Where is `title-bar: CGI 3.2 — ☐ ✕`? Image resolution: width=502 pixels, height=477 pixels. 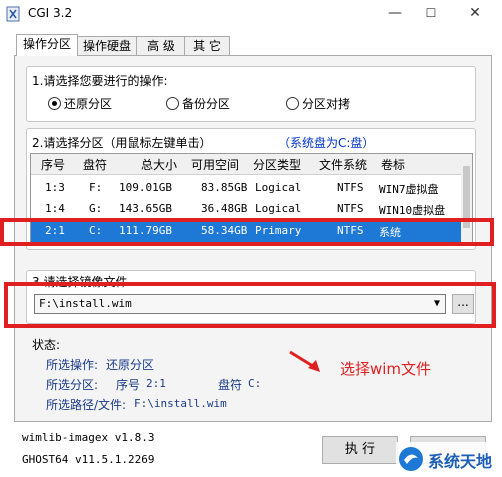 title-bar: CGI 3.2 — ☐ ✕ is located at coordinates (251, 14).